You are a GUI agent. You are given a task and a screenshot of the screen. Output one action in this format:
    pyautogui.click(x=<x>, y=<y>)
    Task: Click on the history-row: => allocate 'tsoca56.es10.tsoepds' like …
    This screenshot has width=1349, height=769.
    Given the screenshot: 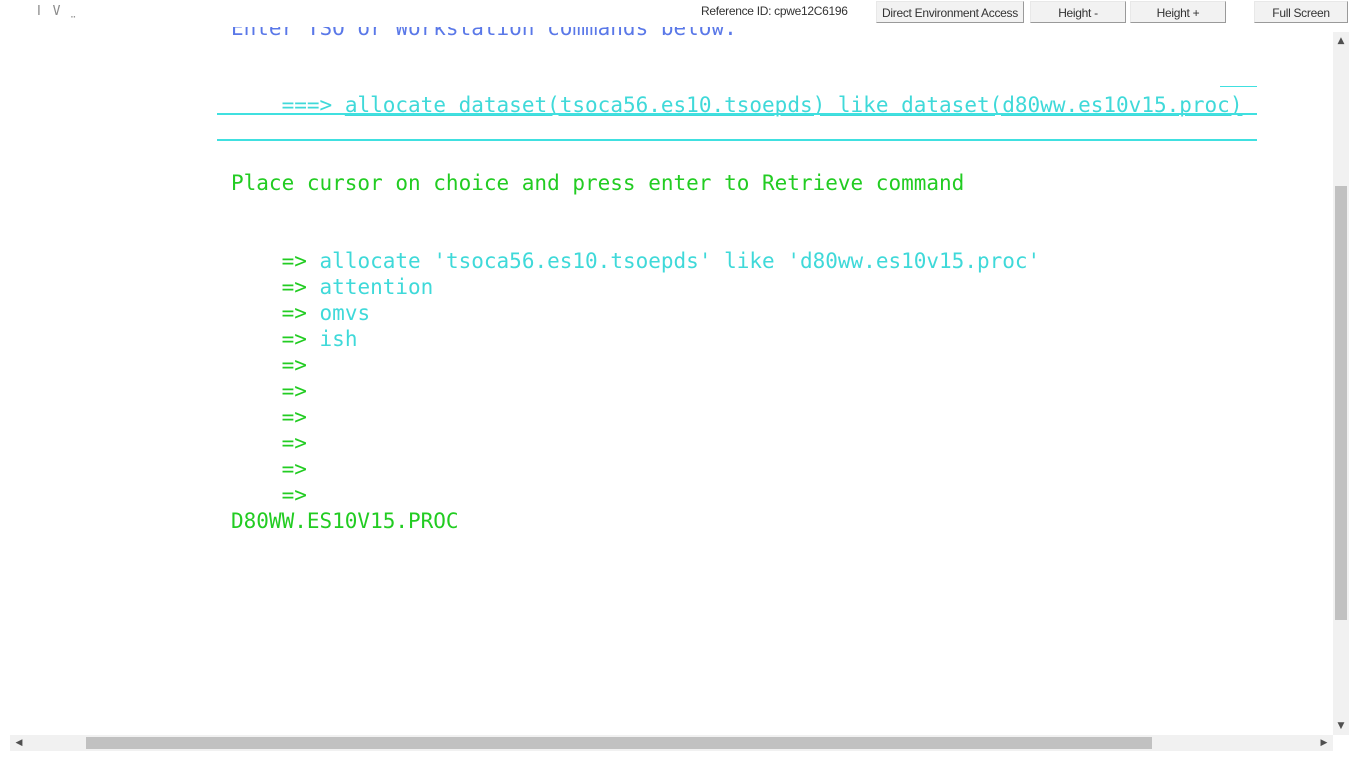 What is the action you would take?
    pyautogui.click(x=636, y=247)
    